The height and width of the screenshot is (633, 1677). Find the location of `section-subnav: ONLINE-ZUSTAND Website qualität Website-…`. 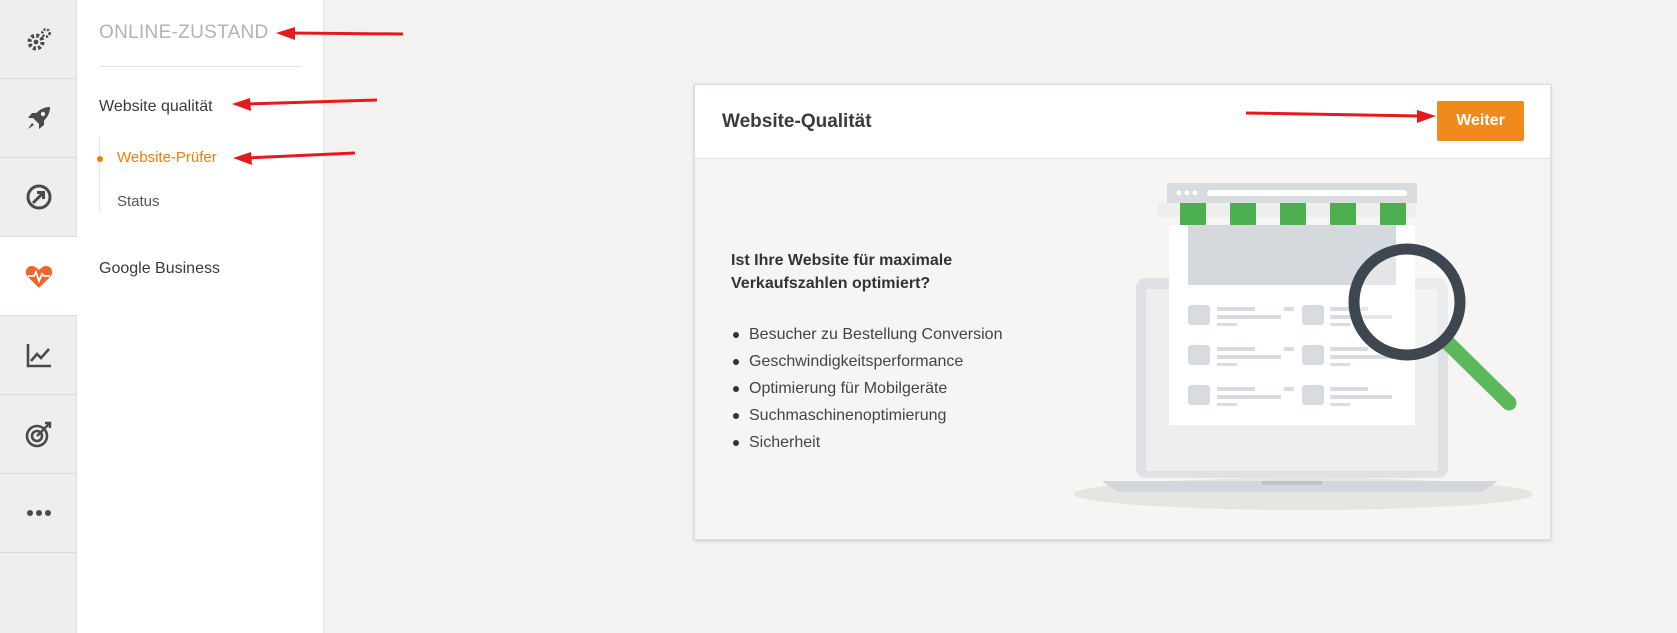

section-subnav: ONLINE-ZUSTAND Website qualität Website-… is located at coordinates (200, 316).